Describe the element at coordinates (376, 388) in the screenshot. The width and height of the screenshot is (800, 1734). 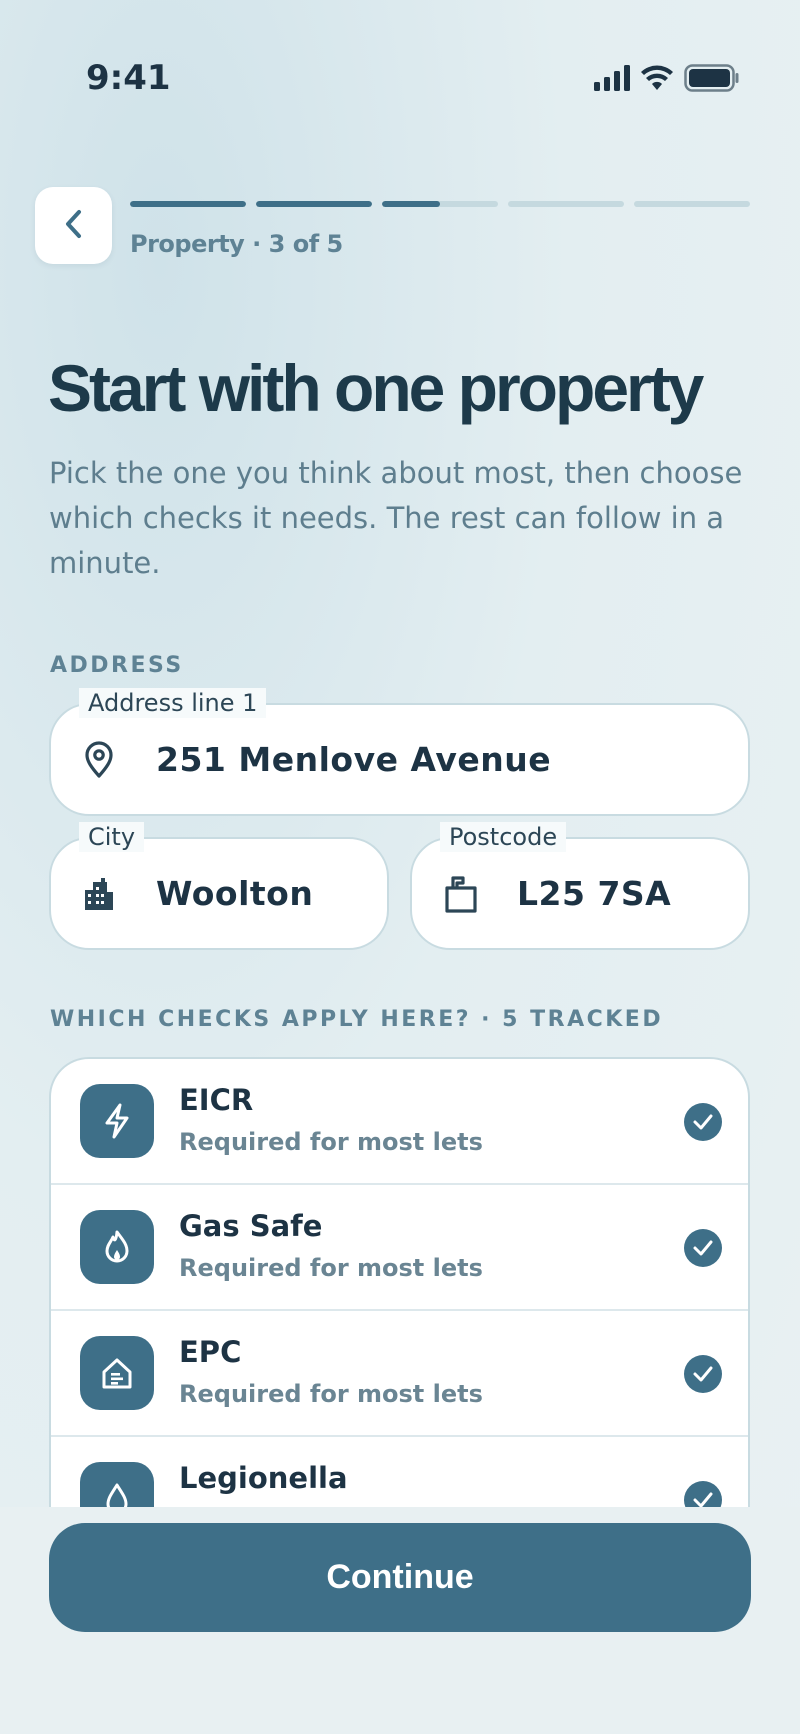
I see `page-title: Start with one property` at that location.